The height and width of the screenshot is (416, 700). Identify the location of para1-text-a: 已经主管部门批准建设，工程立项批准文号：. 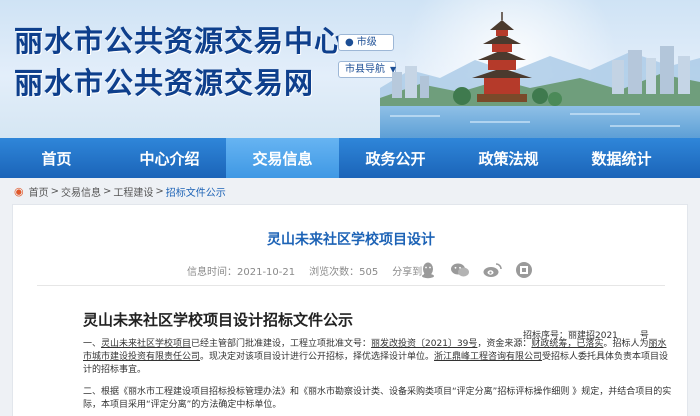
(281, 344).